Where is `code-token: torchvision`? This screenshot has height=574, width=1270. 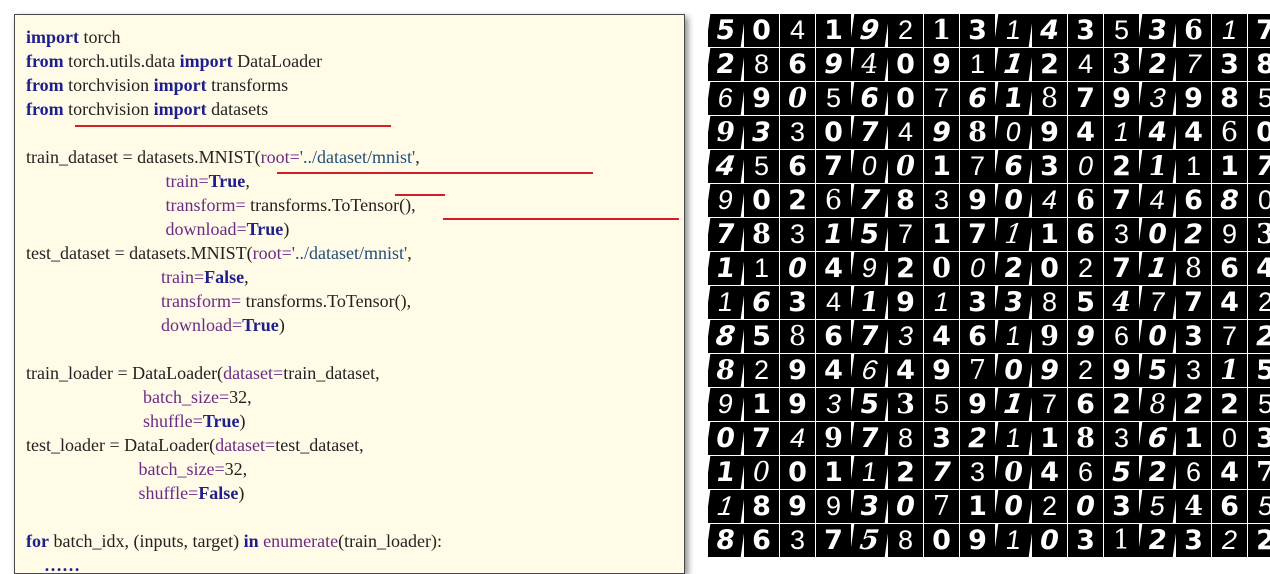 code-token: torchvision is located at coordinates (108, 85).